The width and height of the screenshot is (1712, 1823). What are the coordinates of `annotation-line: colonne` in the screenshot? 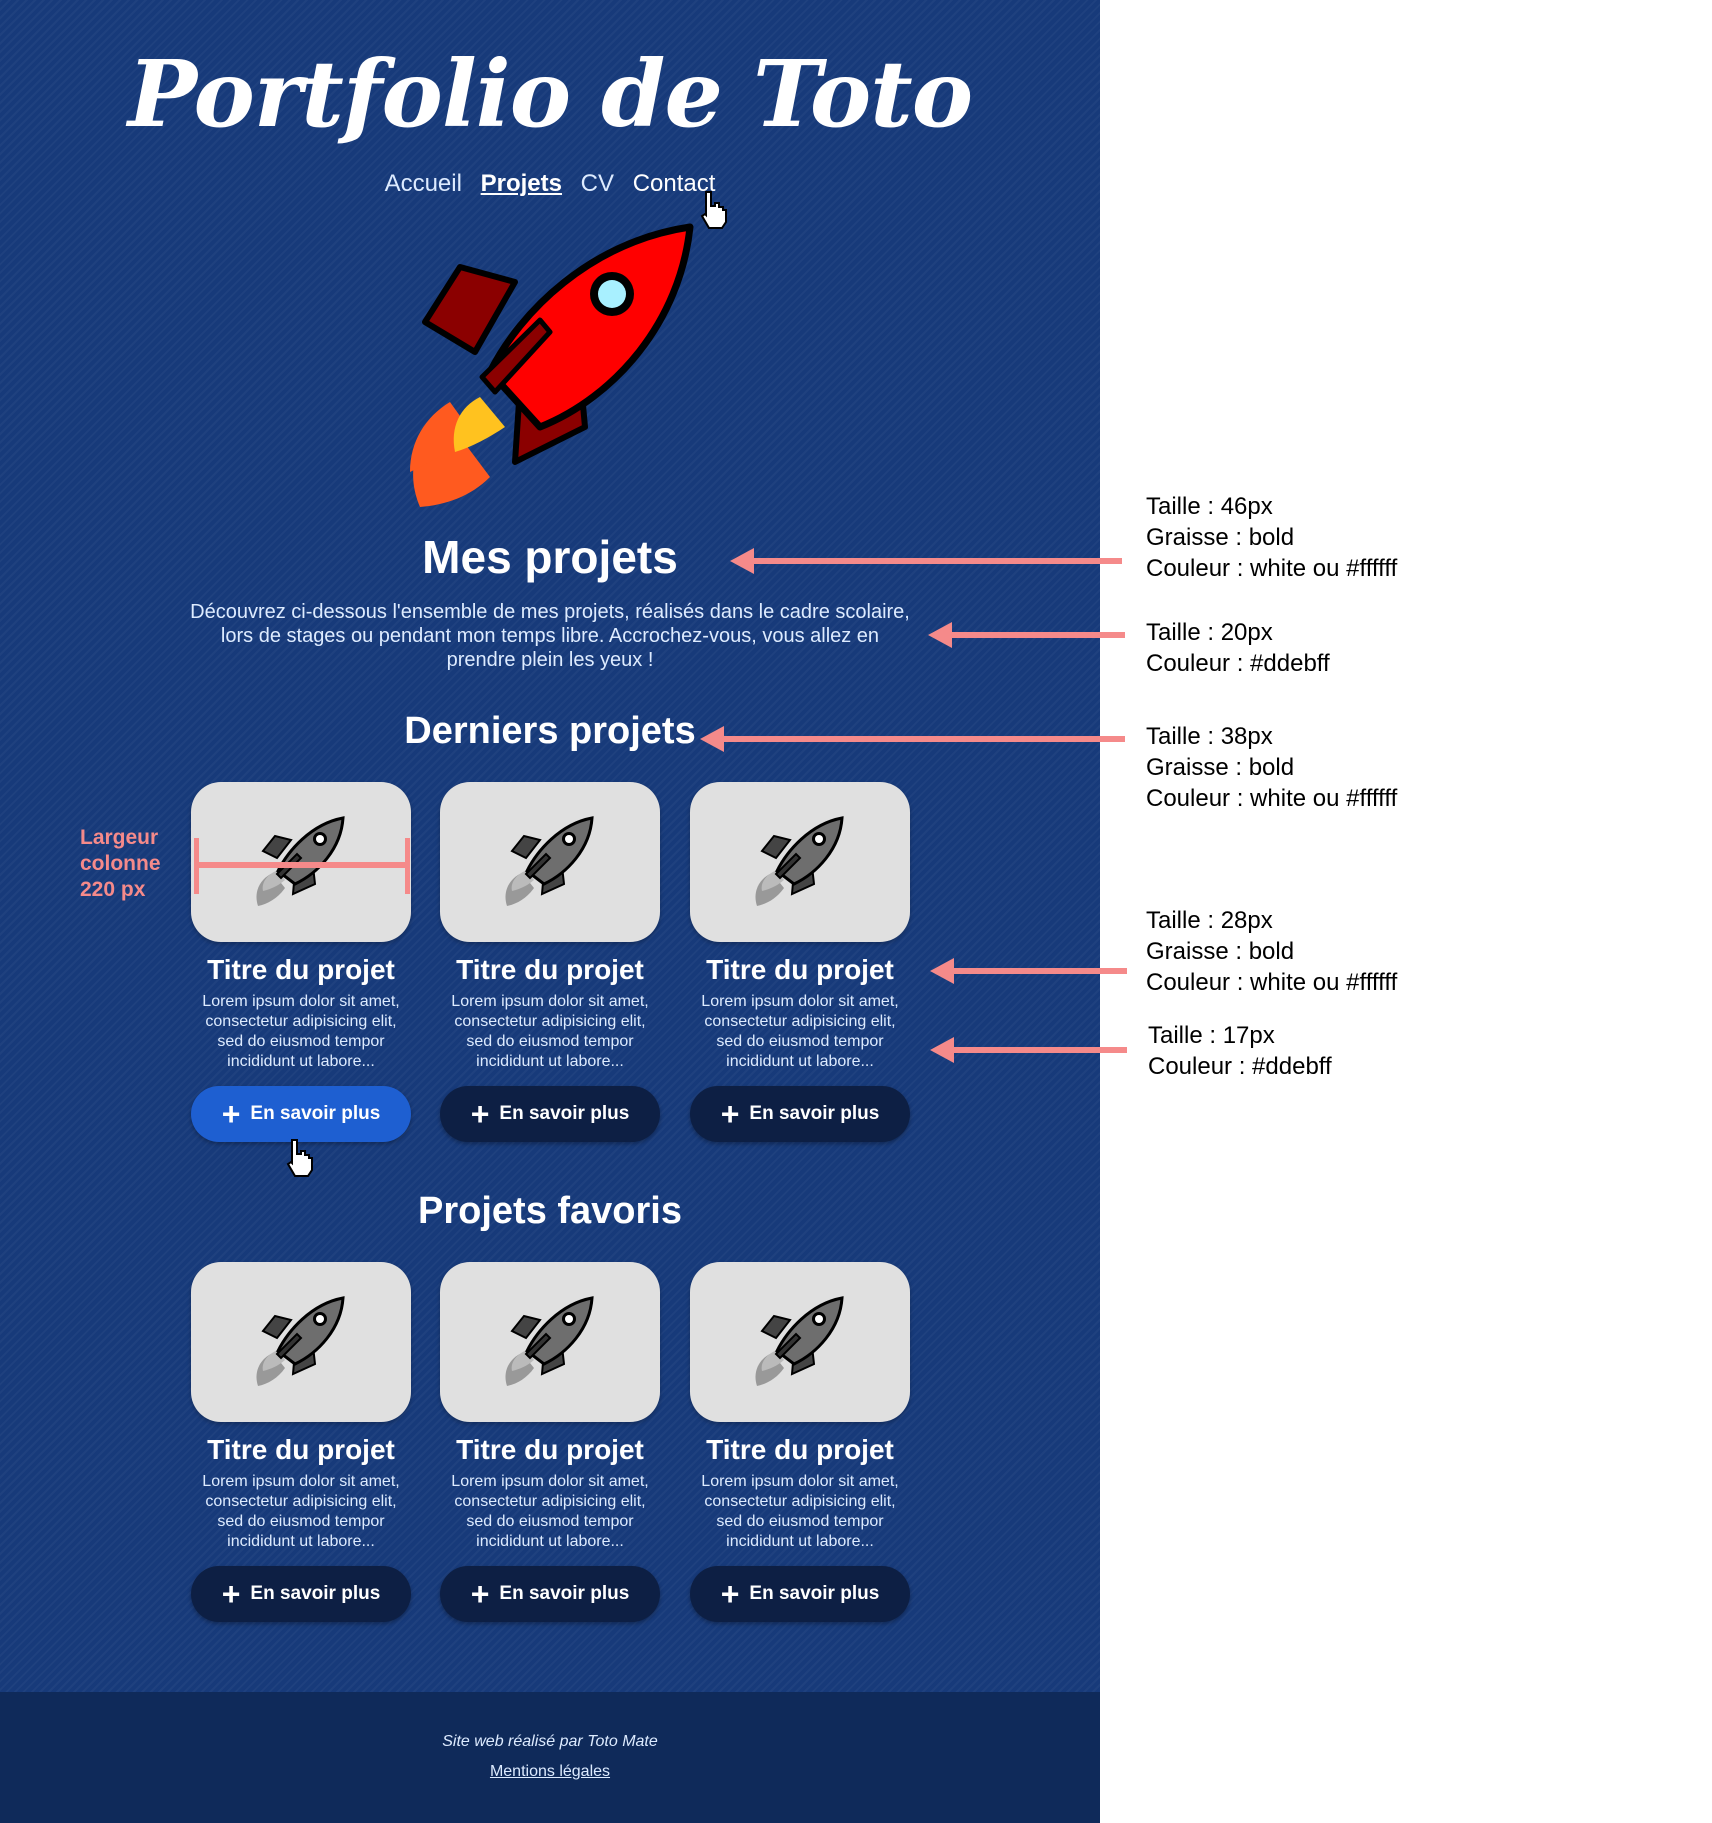 It's located at (120, 863).